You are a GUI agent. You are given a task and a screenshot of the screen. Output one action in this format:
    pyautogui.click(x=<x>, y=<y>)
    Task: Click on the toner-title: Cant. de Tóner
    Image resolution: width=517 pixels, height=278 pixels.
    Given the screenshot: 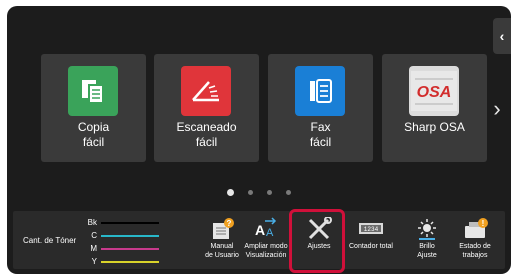 What is the action you would take?
    pyautogui.click(x=50, y=240)
    